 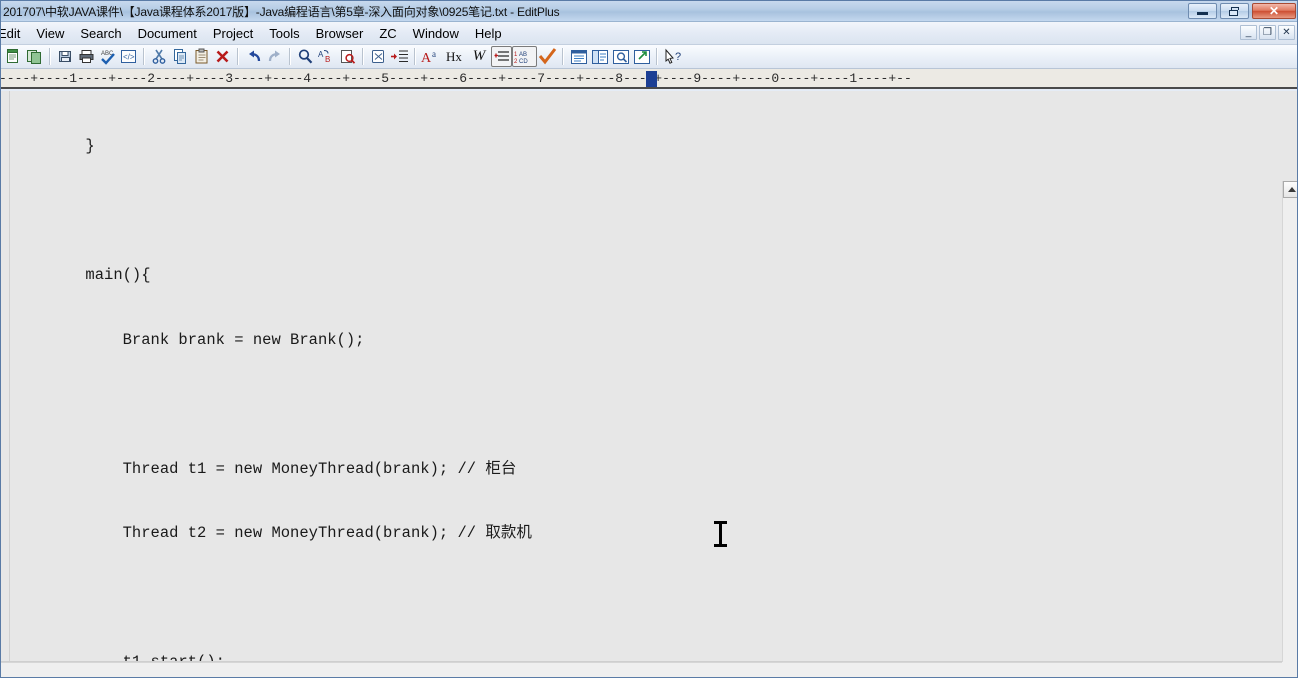 What do you see at coordinates (1289, 429) in the screenshot?
I see `vertical-scrollbar` at bounding box center [1289, 429].